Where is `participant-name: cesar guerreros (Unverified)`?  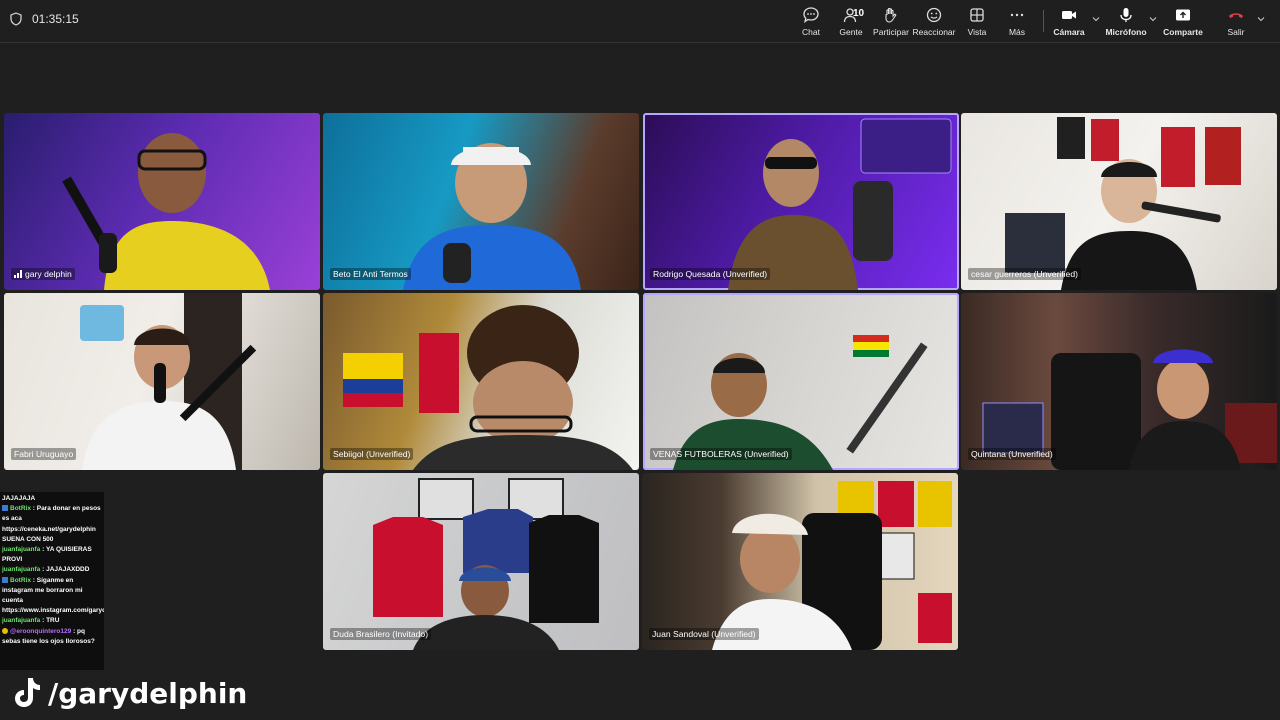
participant-name: cesar guerreros (Unverified) is located at coordinates (1024, 274).